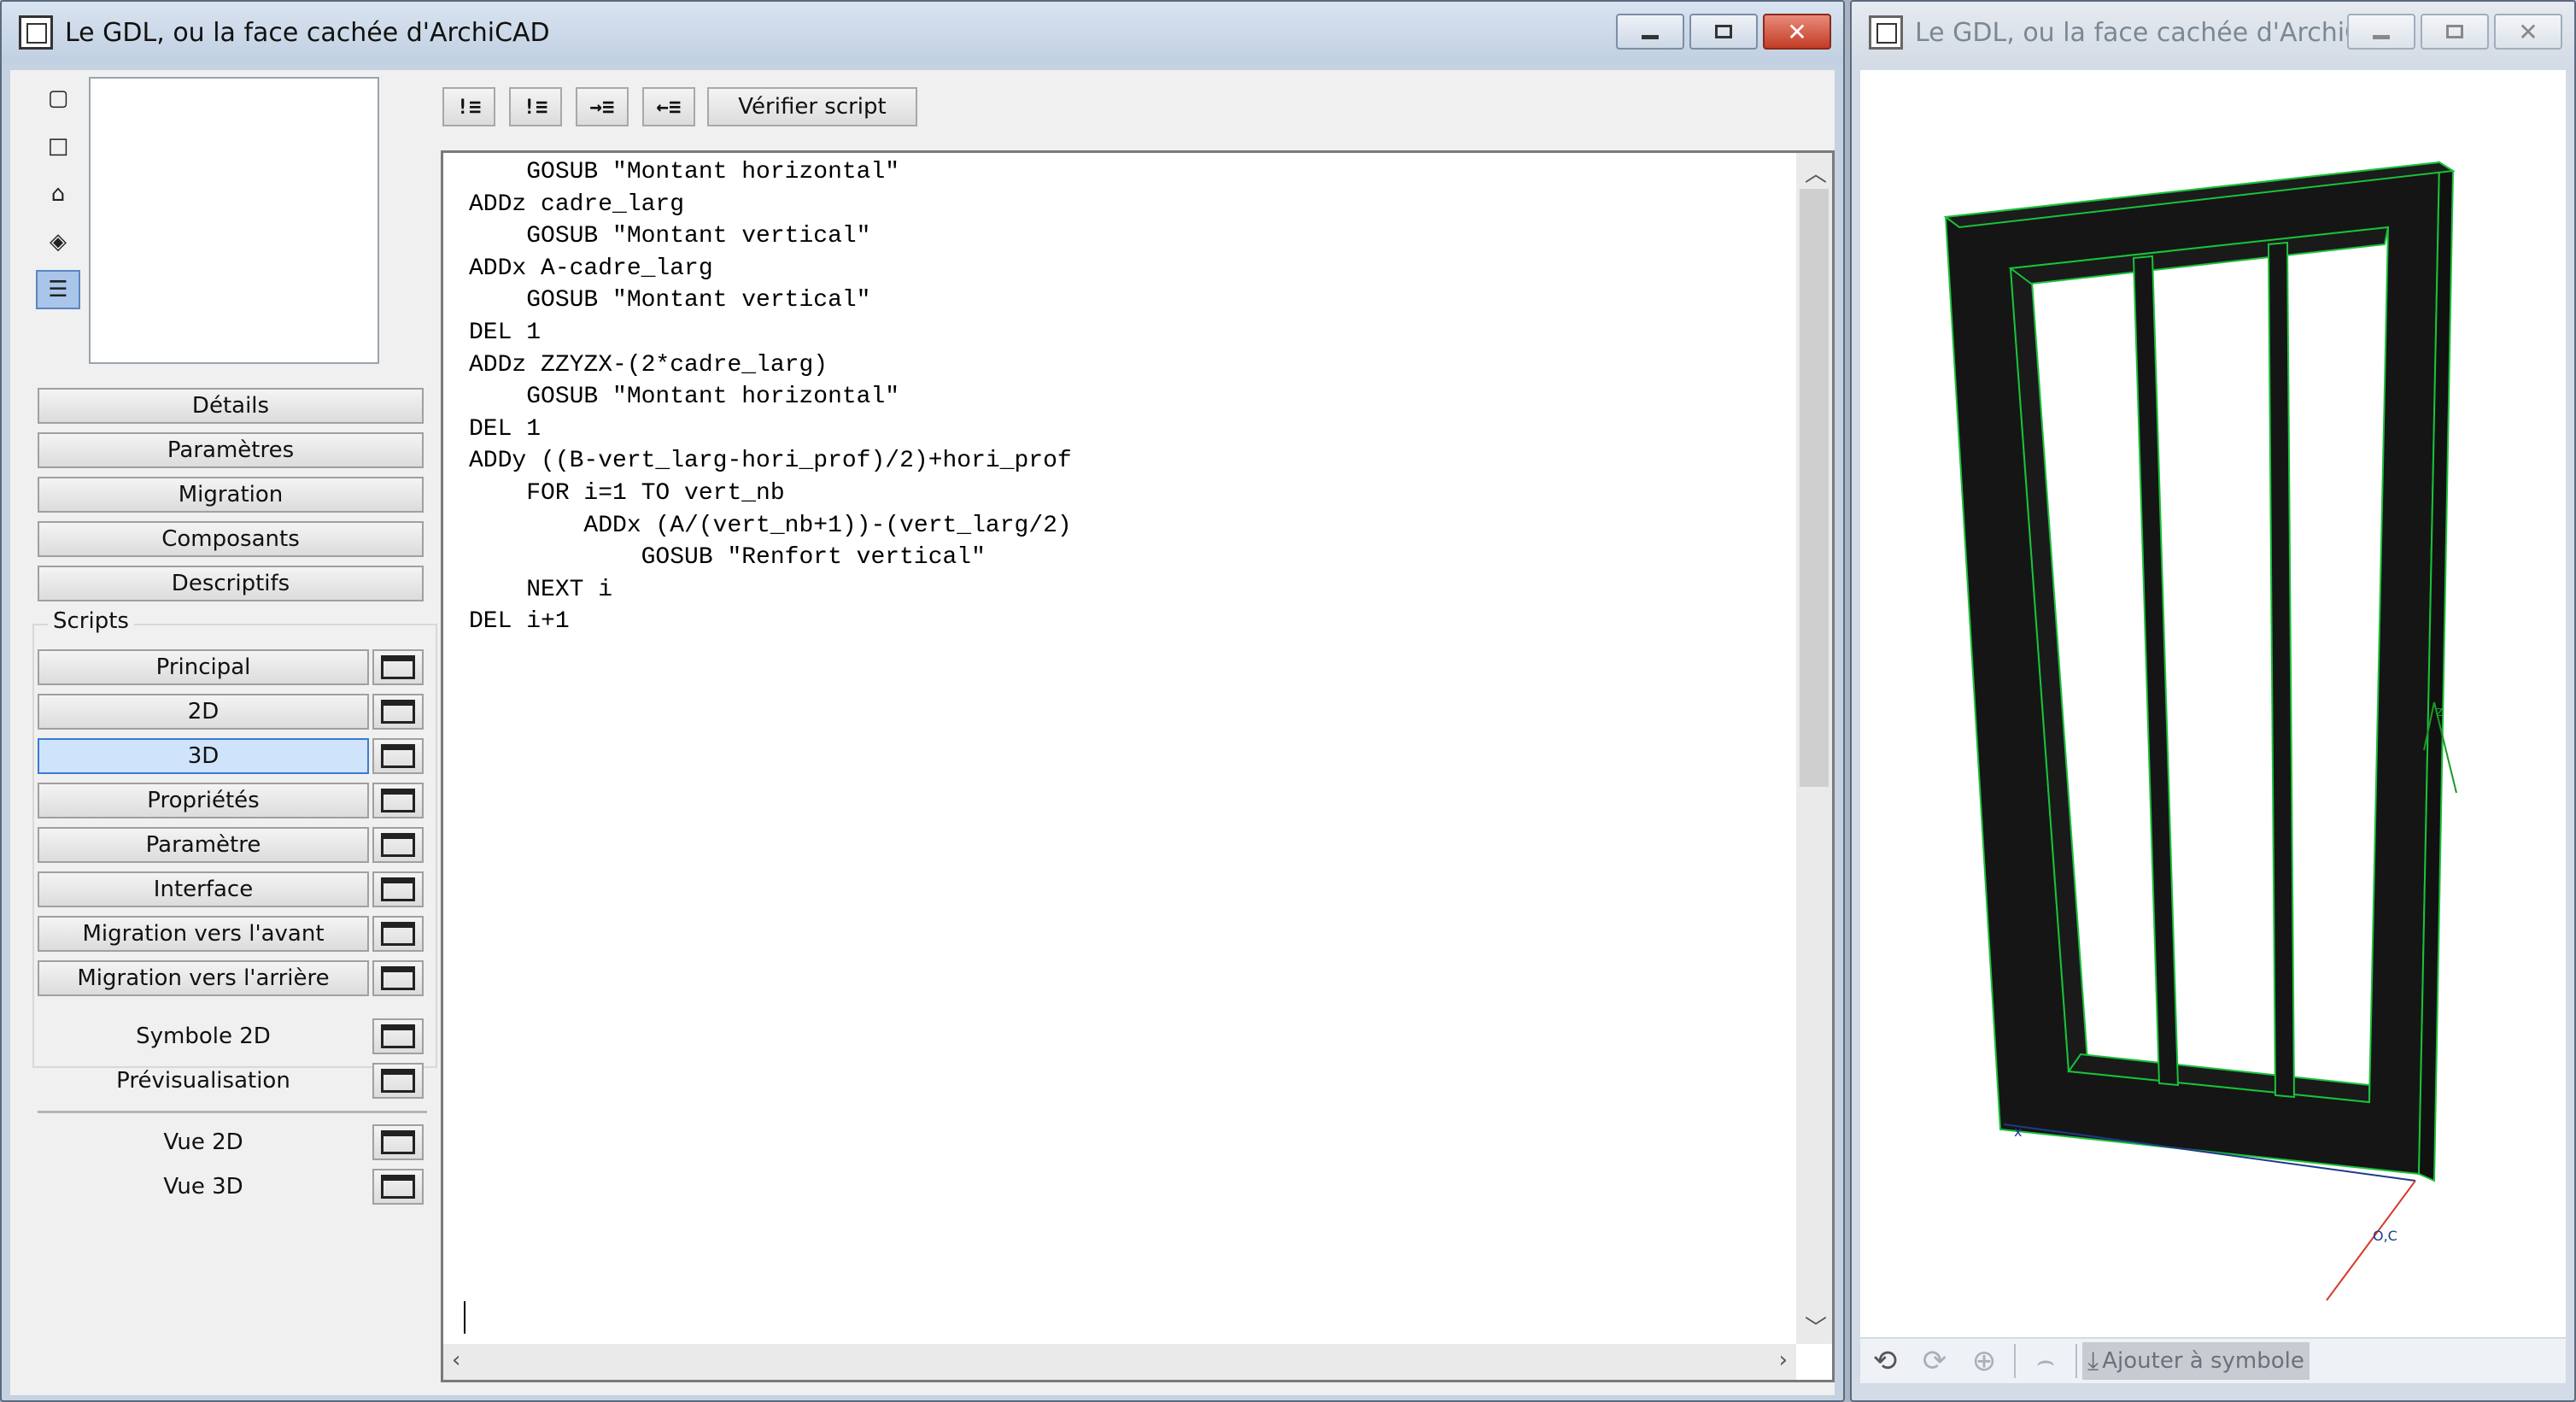 The width and height of the screenshot is (2576, 1402). I want to click on square-small-icon: ▢, so click(58, 98).